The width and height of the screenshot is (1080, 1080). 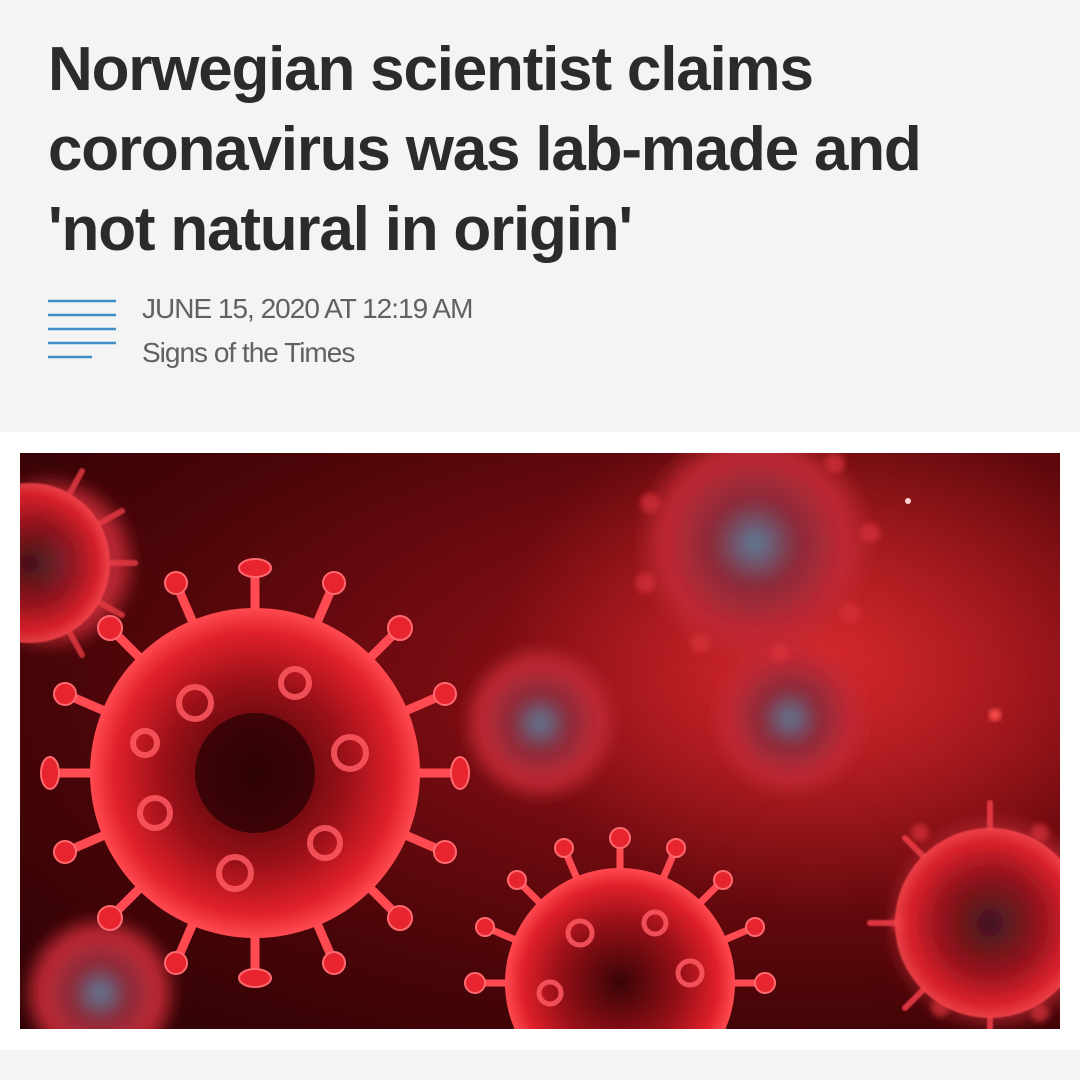 I want to click on hamburger-menu-icon, so click(x=82, y=330).